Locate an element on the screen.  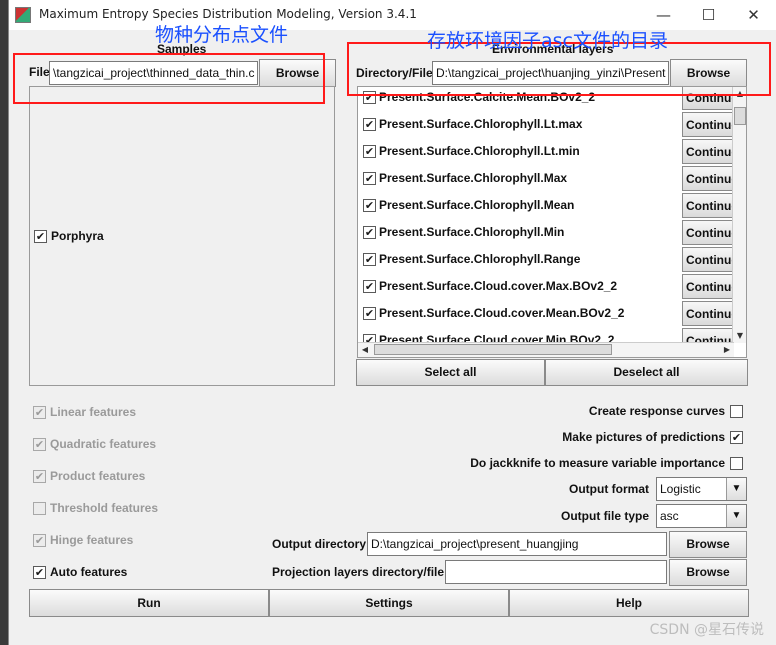
auto-features-label: Auto features is located at coordinates (89, 572).